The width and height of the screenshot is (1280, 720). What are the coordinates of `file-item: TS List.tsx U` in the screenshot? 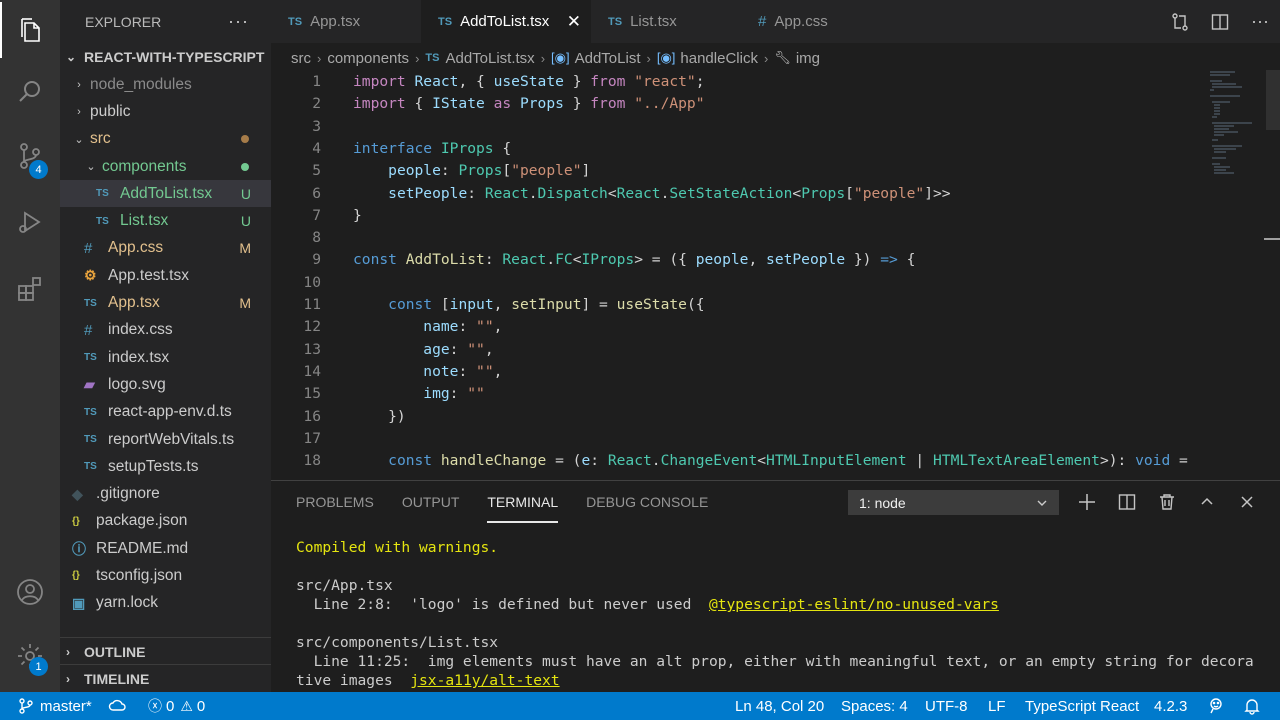 It's located at (165, 220).